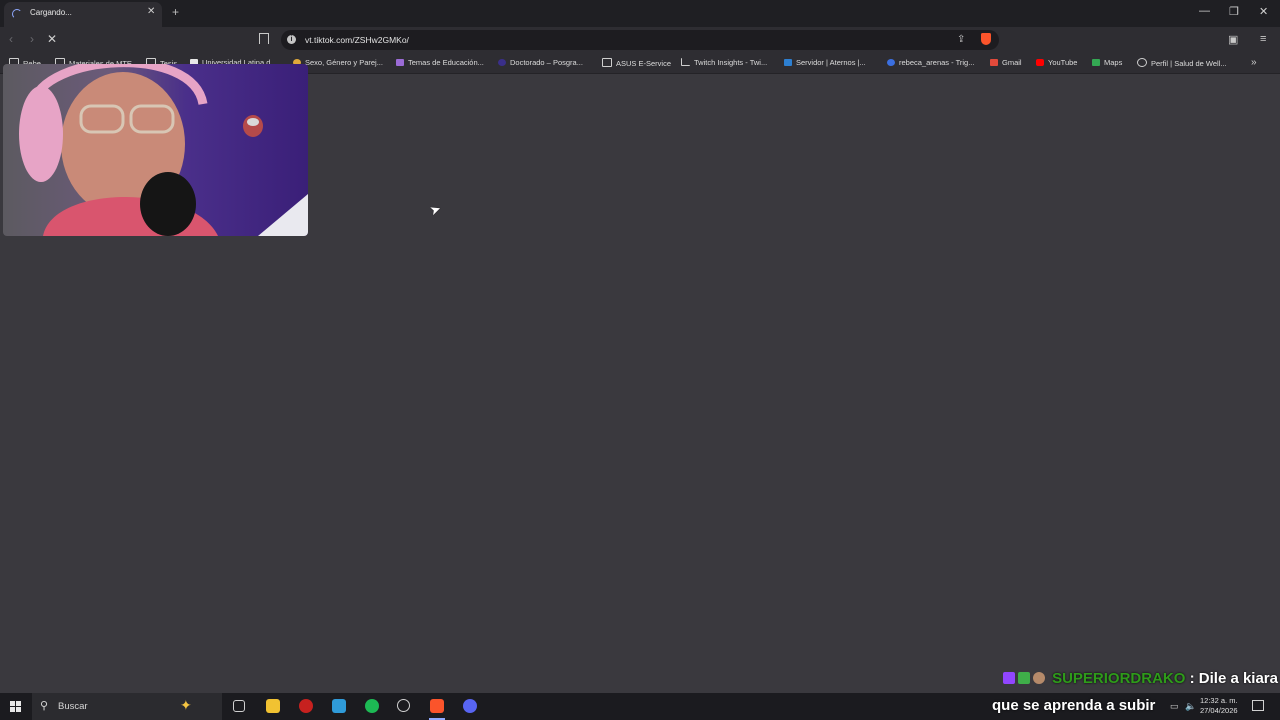  What do you see at coordinates (1234, 11) in the screenshot?
I see `restore-button: ❐` at bounding box center [1234, 11].